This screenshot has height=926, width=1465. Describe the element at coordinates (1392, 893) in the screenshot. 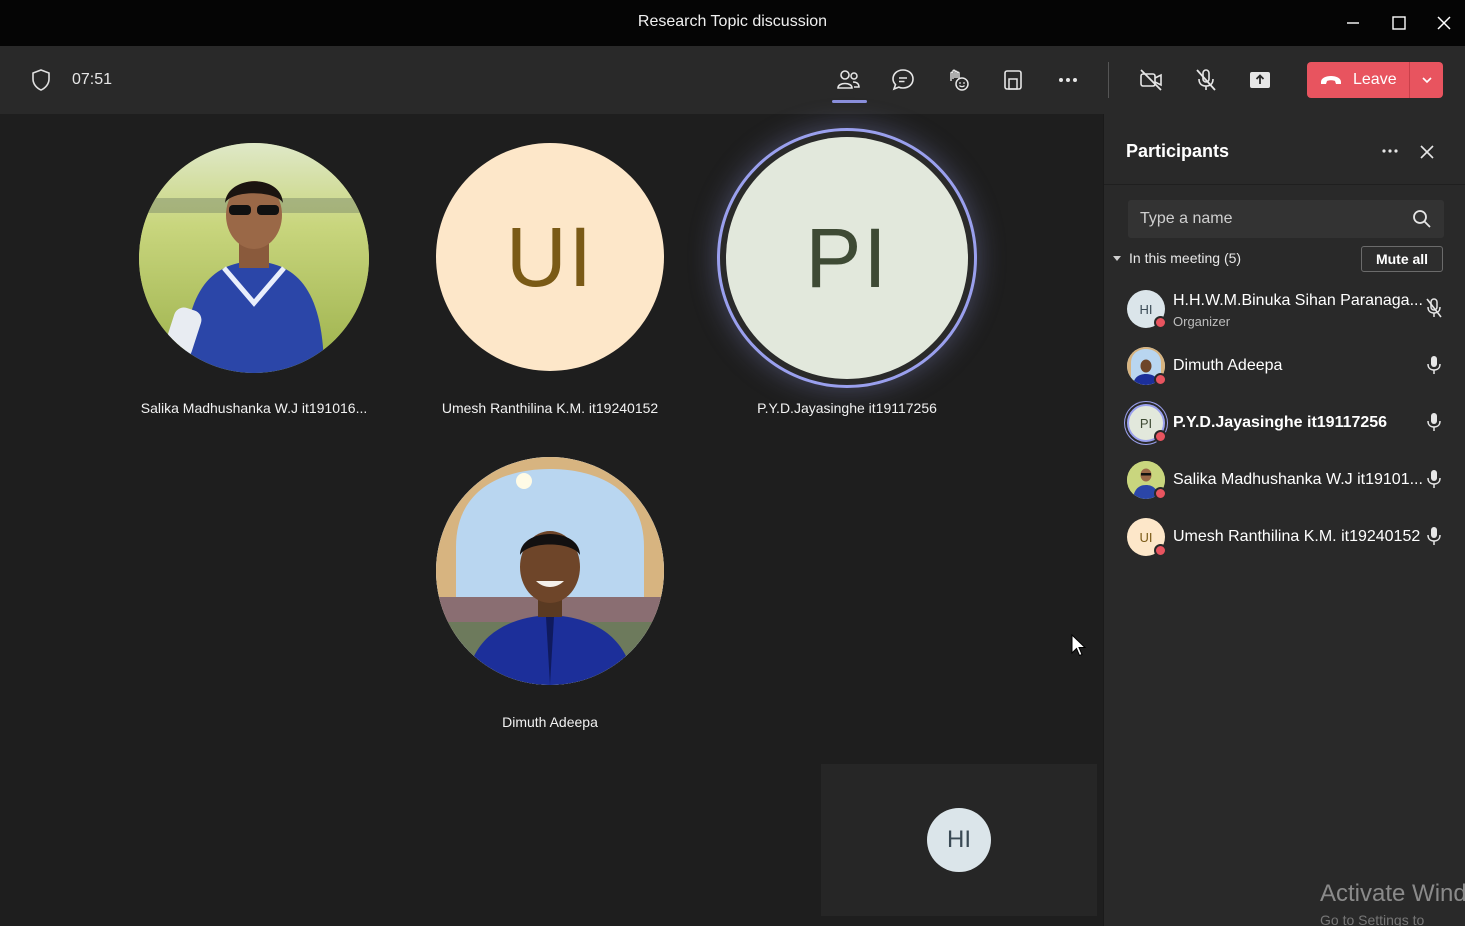

I see `activation-watermark: Activate Wind` at that location.